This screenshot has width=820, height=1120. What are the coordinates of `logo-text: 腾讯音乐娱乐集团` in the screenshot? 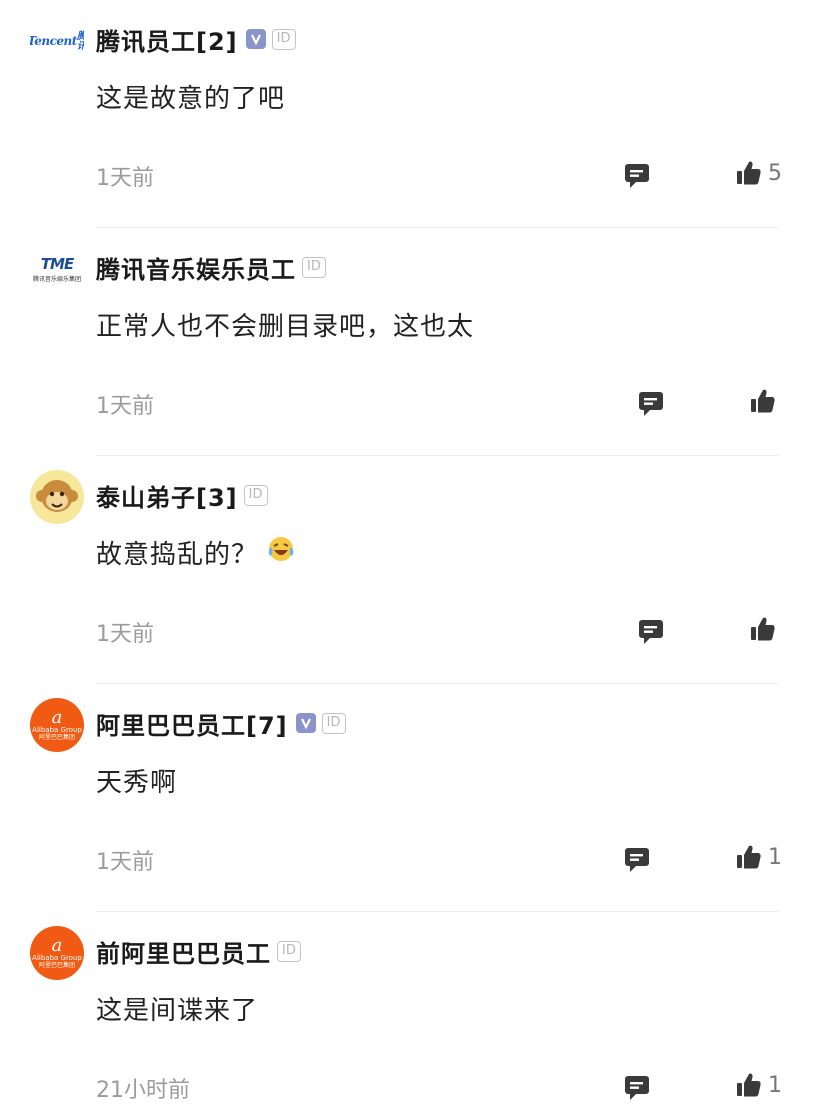 It's located at (56, 279).